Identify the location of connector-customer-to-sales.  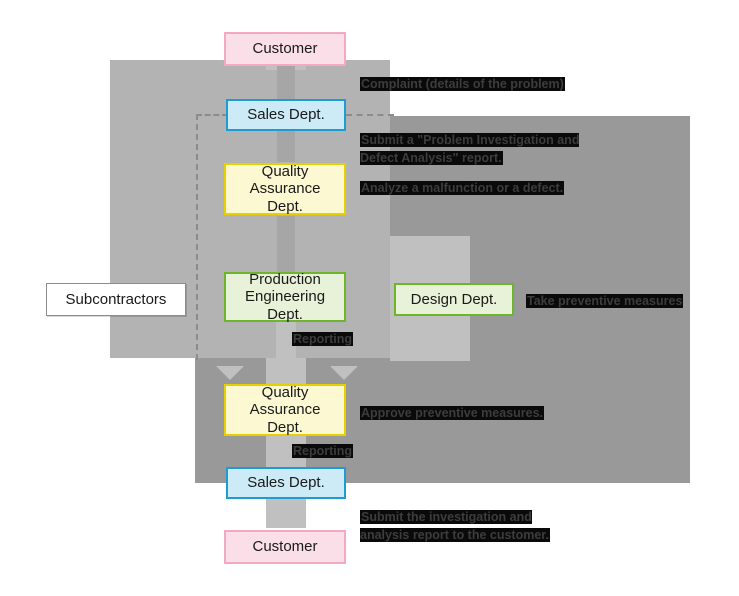
(286, 83).